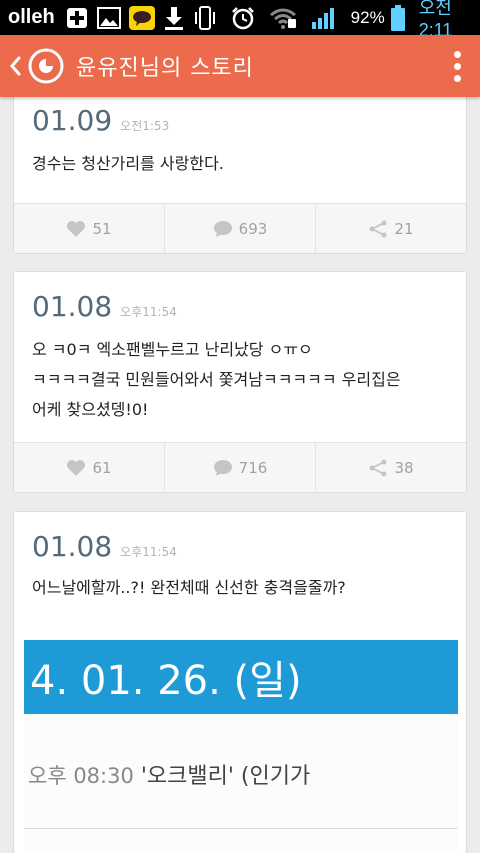 This screenshot has height=853, width=480. I want to click on wifi-icon, so click(283, 18).